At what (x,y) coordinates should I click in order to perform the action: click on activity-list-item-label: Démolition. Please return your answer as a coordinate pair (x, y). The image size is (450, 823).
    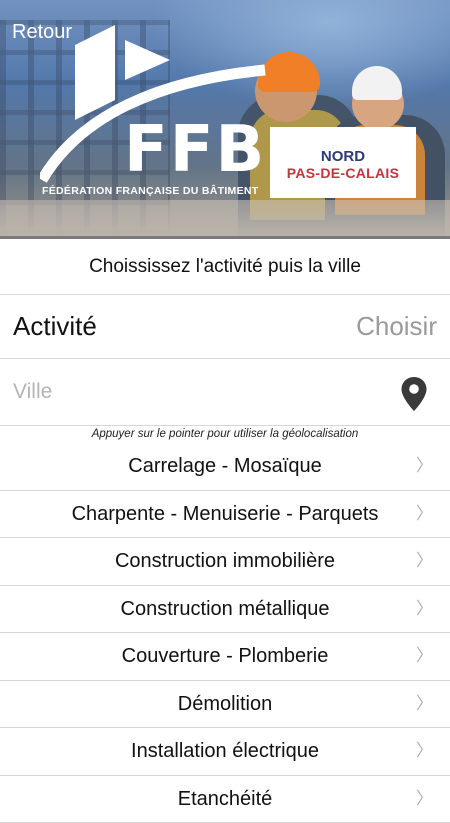
    Looking at the image, I should click on (225, 704).